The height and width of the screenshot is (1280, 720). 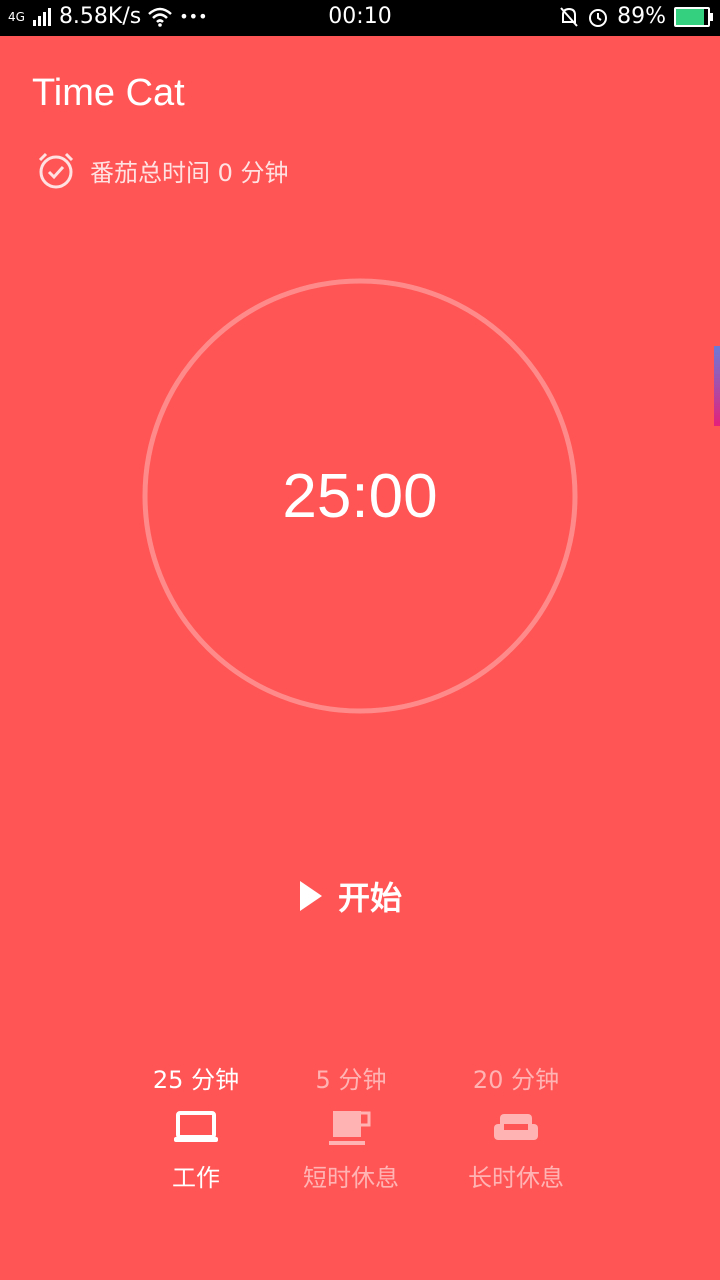 What do you see at coordinates (516, 1178) in the screenshot?
I see `mode-label: 长时休息` at bounding box center [516, 1178].